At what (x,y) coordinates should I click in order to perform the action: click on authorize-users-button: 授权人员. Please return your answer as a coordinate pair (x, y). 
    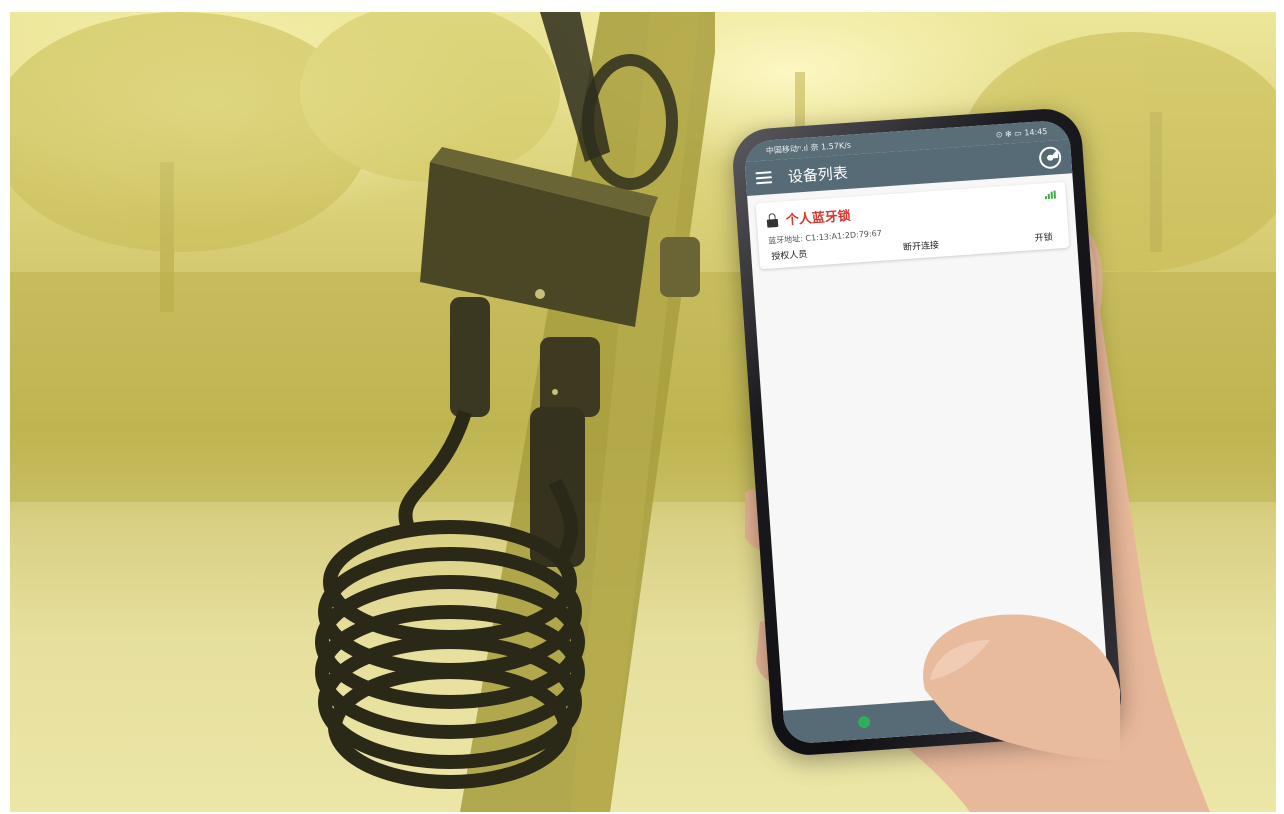
    Looking at the image, I should click on (789, 254).